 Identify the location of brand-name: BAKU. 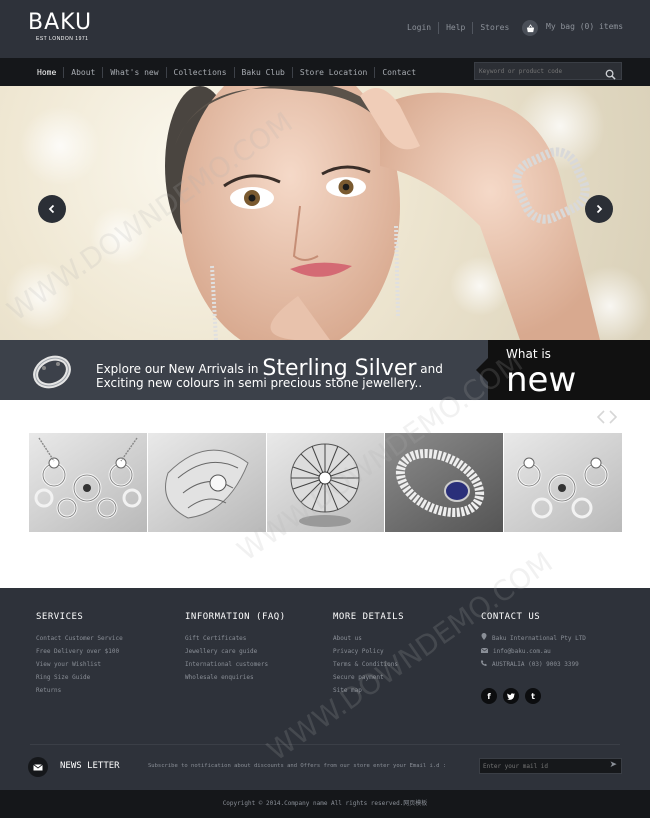
(60, 22).